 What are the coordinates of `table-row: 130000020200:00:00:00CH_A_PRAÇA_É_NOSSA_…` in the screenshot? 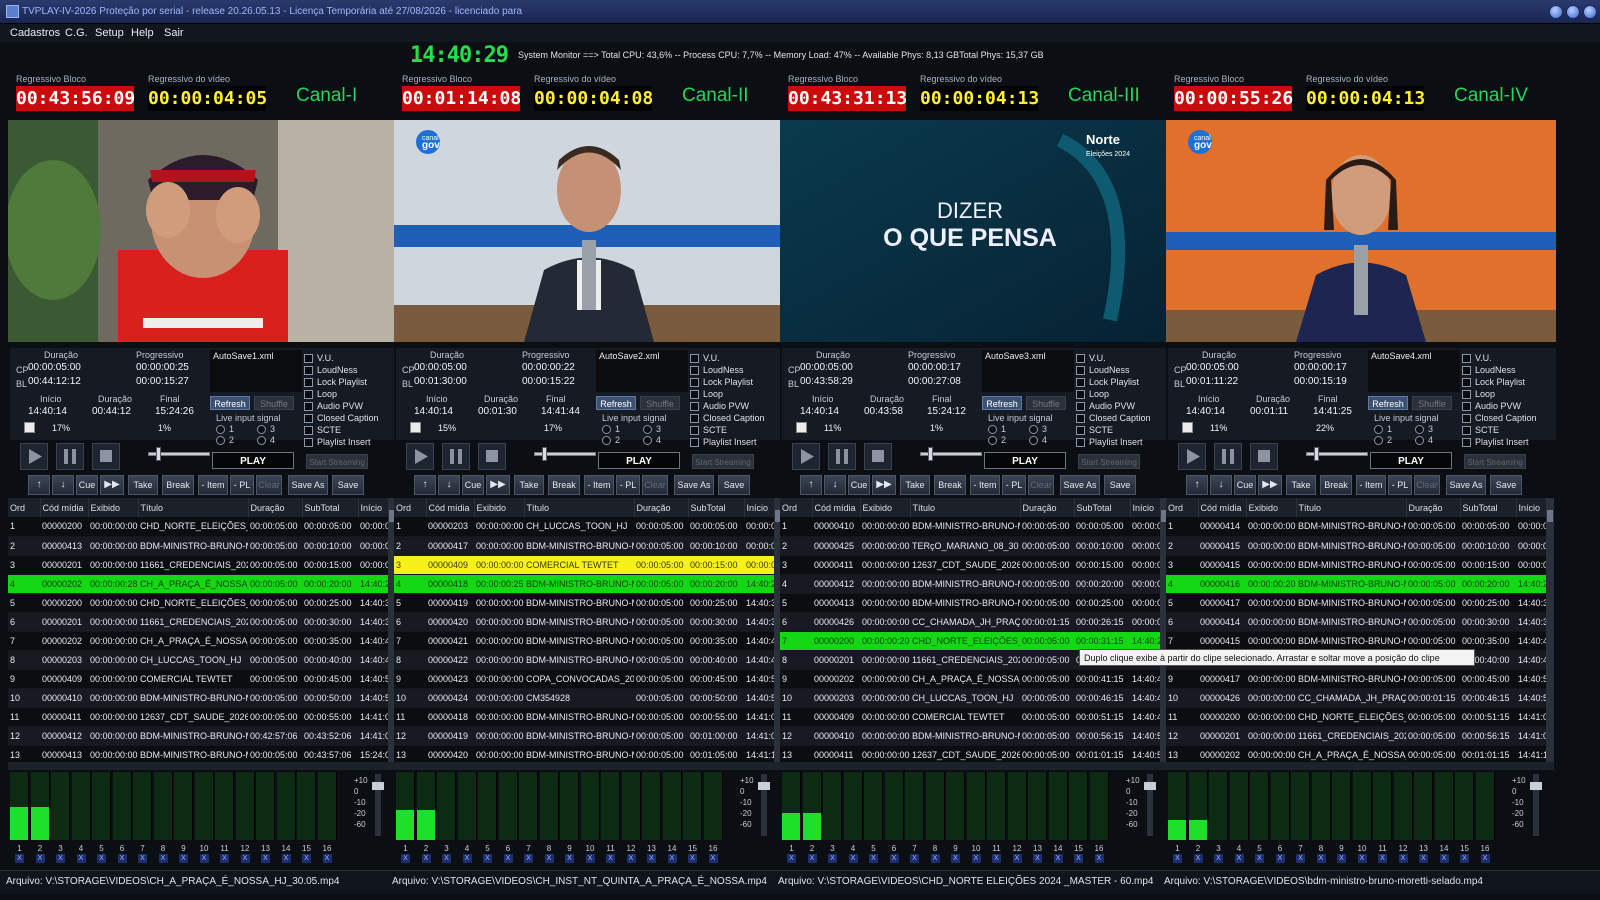 It's located at (1358, 753).